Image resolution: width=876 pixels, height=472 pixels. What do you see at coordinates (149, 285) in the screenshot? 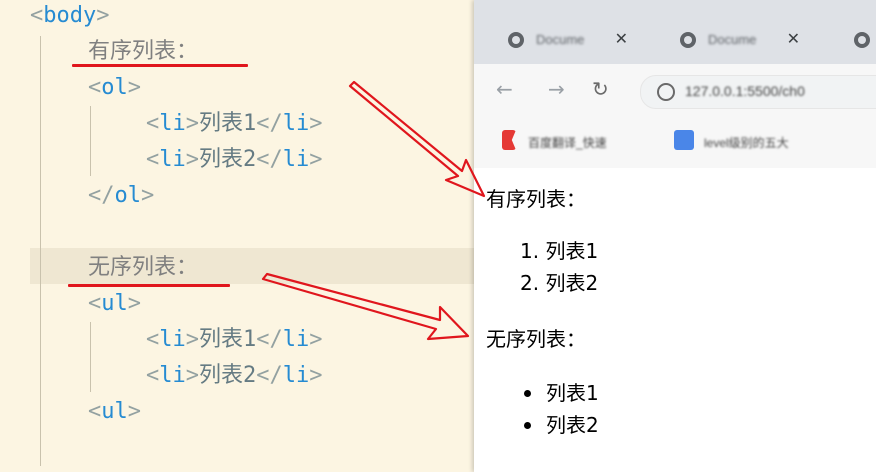
I see `red-underline-unordered` at bounding box center [149, 285].